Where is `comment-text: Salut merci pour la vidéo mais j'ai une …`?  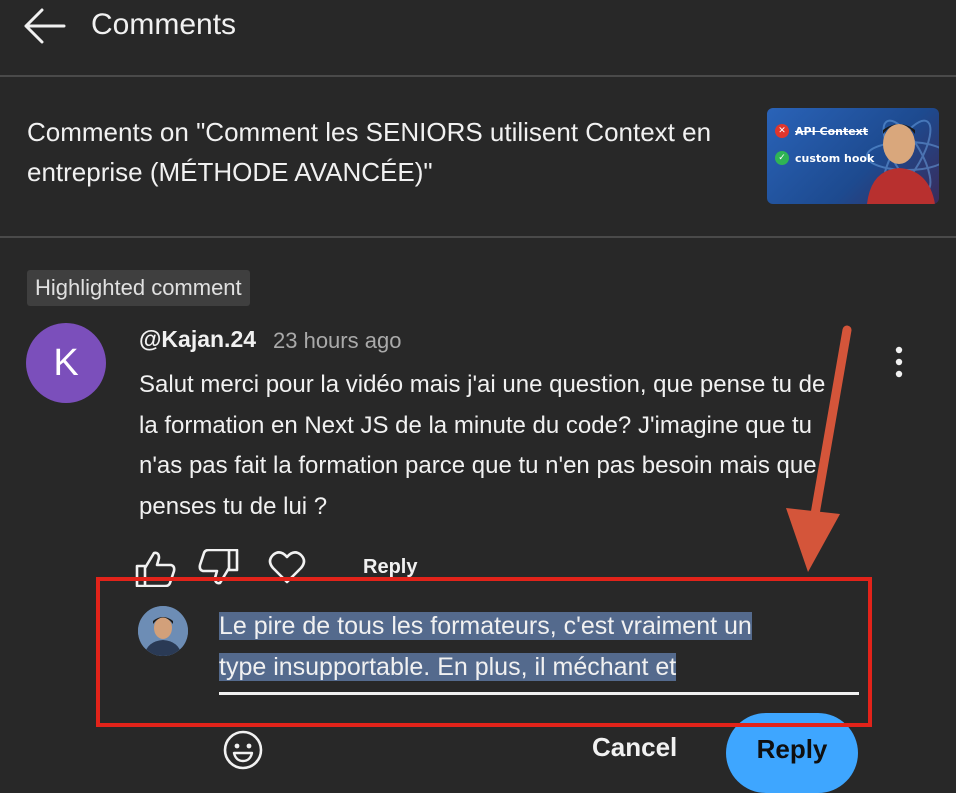 comment-text: Salut merci pour la vidéo mais j'ai une … is located at coordinates (482, 445).